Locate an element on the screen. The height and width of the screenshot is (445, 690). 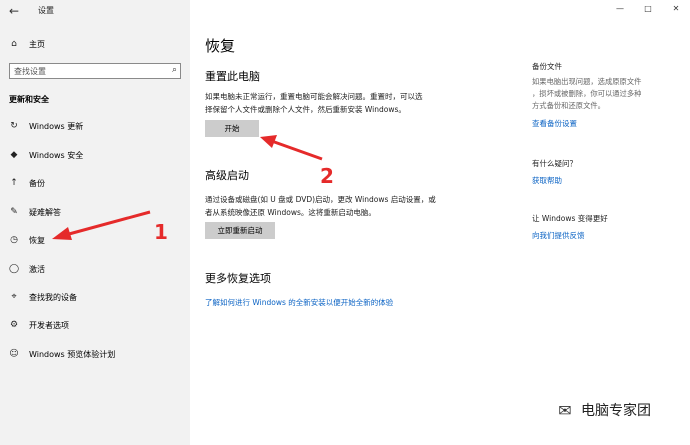
wechat-icon: ✉ is located at coordinates (565, 410).